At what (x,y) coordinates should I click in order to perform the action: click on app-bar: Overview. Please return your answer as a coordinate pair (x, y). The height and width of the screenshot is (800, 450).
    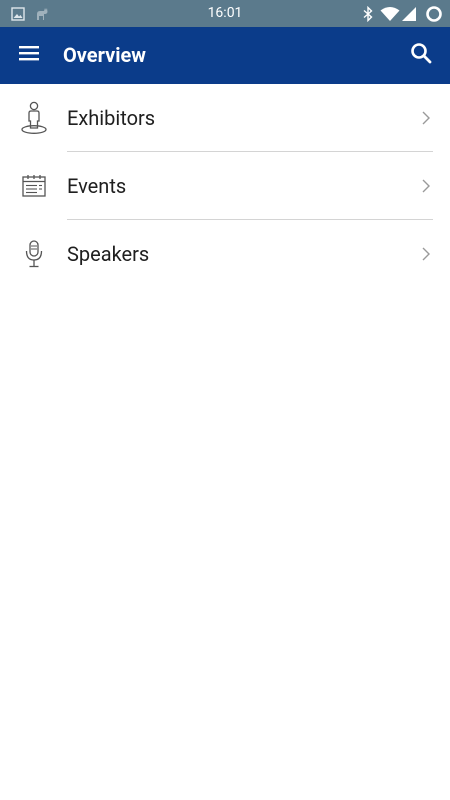
    Looking at the image, I should click on (225, 55).